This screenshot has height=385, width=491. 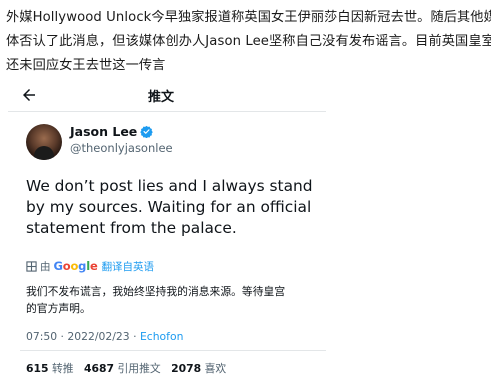 What do you see at coordinates (50, 368) in the screenshot?
I see `retweets-stat: 615 转推` at bounding box center [50, 368].